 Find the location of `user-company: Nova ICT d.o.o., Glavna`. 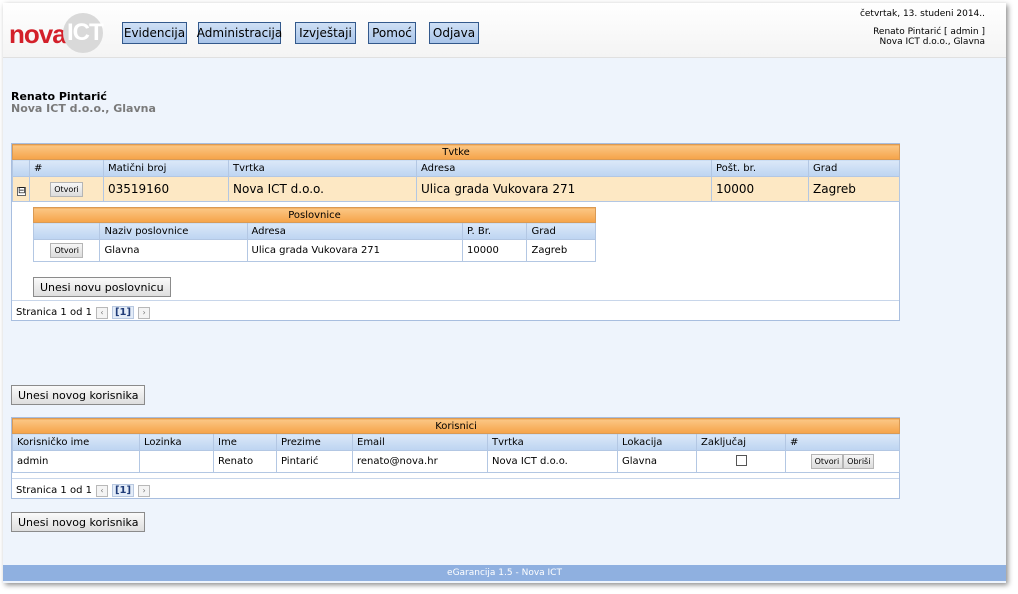

user-company: Nova ICT d.o.o., Glavna is located at coordinates (932, 42).